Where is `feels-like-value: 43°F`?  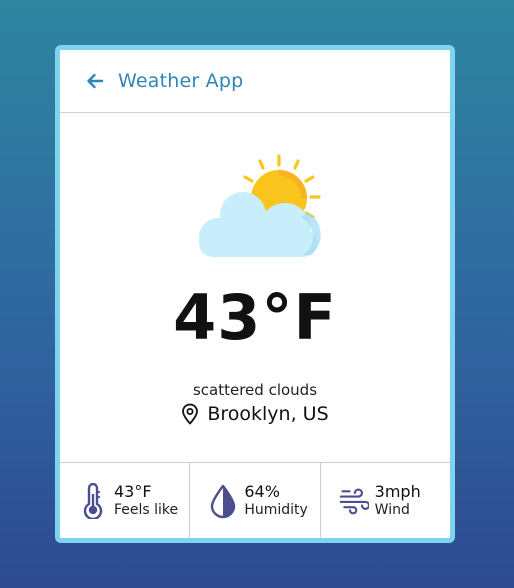
feels-like-value: 43°F is located at coordinates (133, 491).